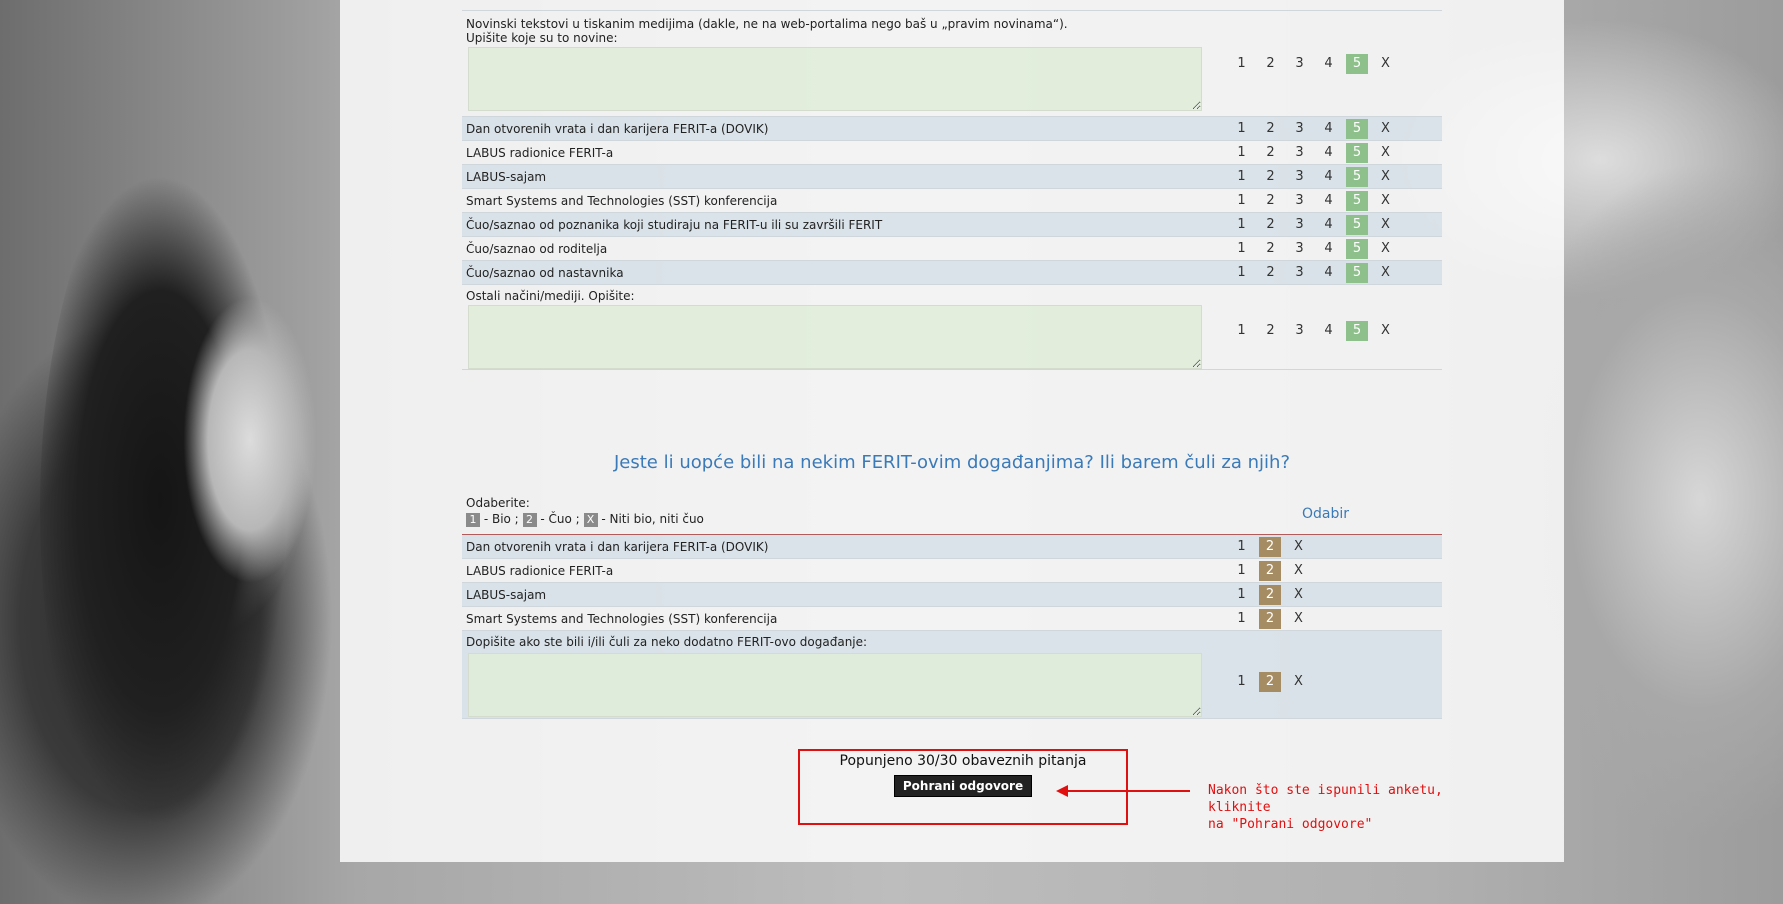 The width and height of the screenshot is (1783, 904). What do you see at coordinates (537, 248) in the screenshot?
I see `question-label: Čuo/saznao od roditelja` at bounding box center [537, 248].